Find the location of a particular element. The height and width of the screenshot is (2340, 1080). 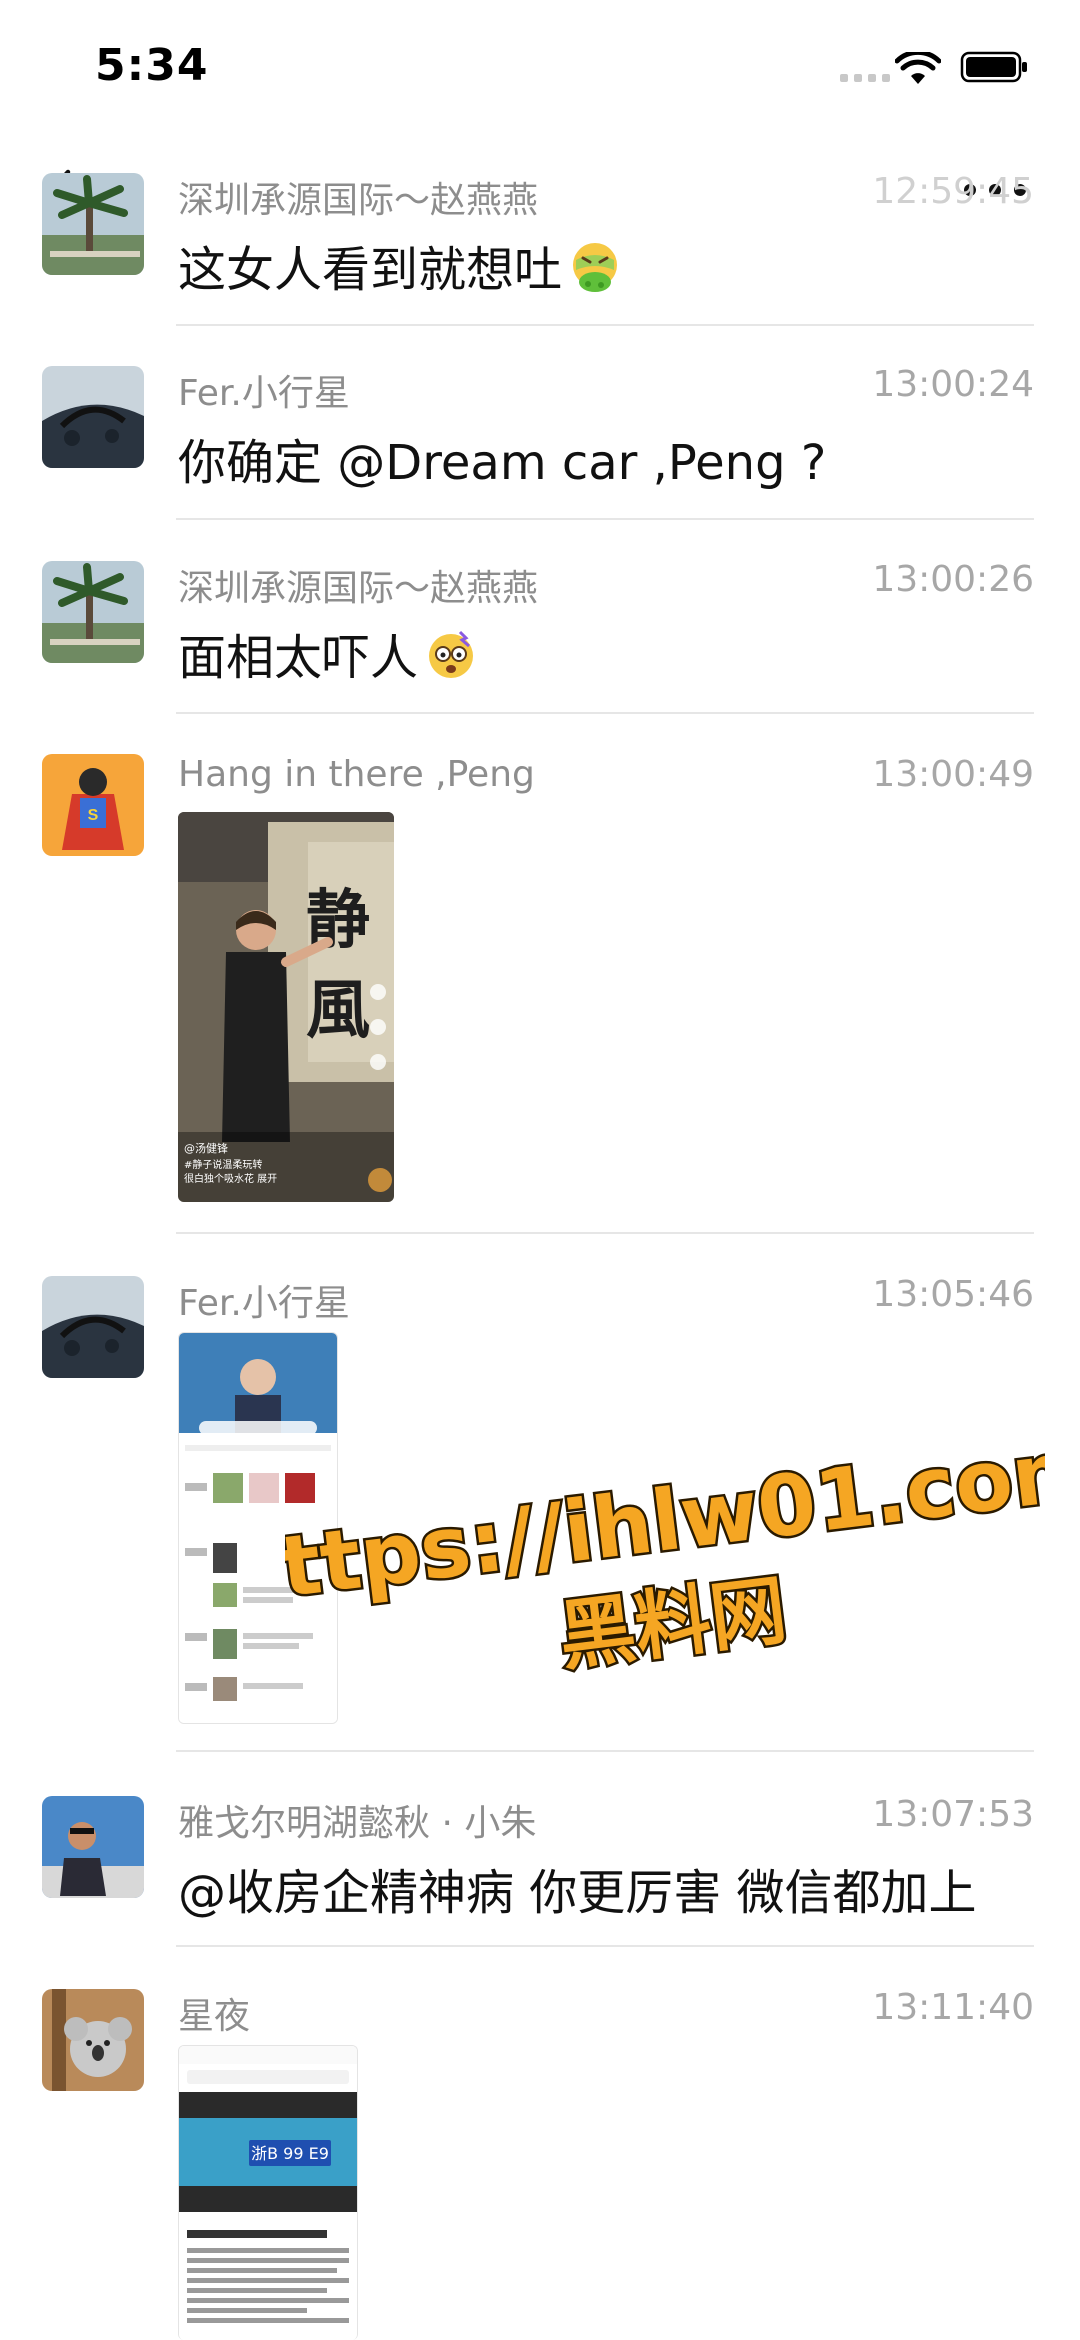

avatar-koala is located at coordinates (93, 2040).